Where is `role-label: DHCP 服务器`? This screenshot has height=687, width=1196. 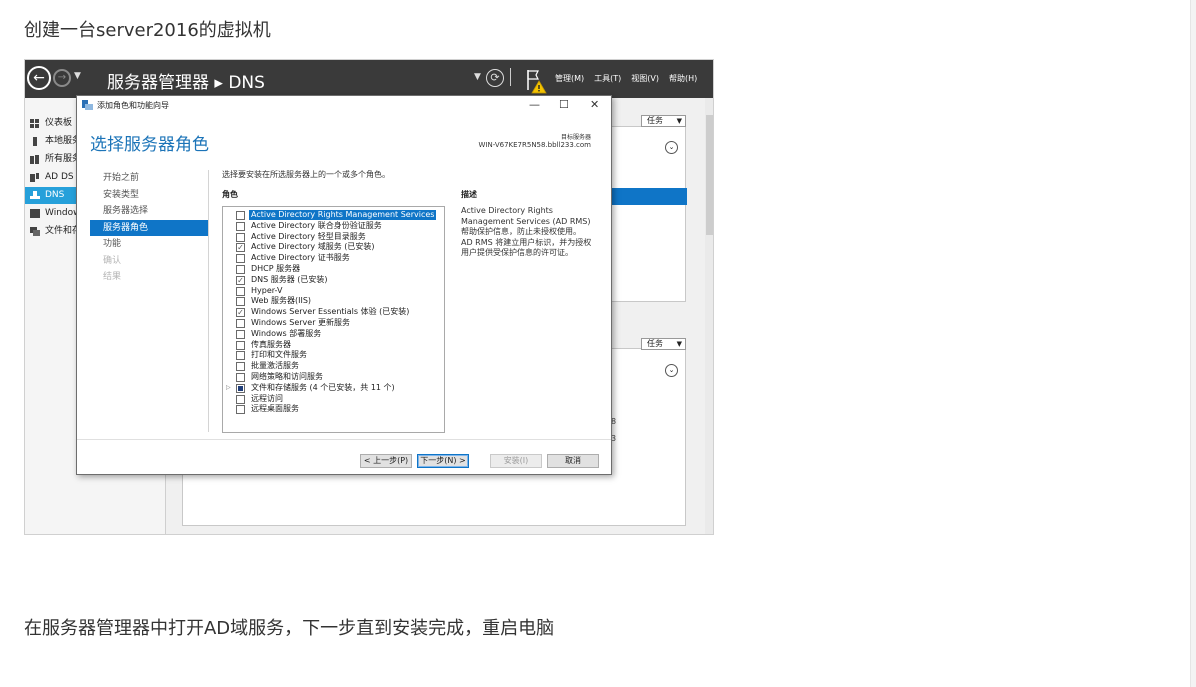
role-label: DHCP 服务器 is located at coordinates (276, 268).